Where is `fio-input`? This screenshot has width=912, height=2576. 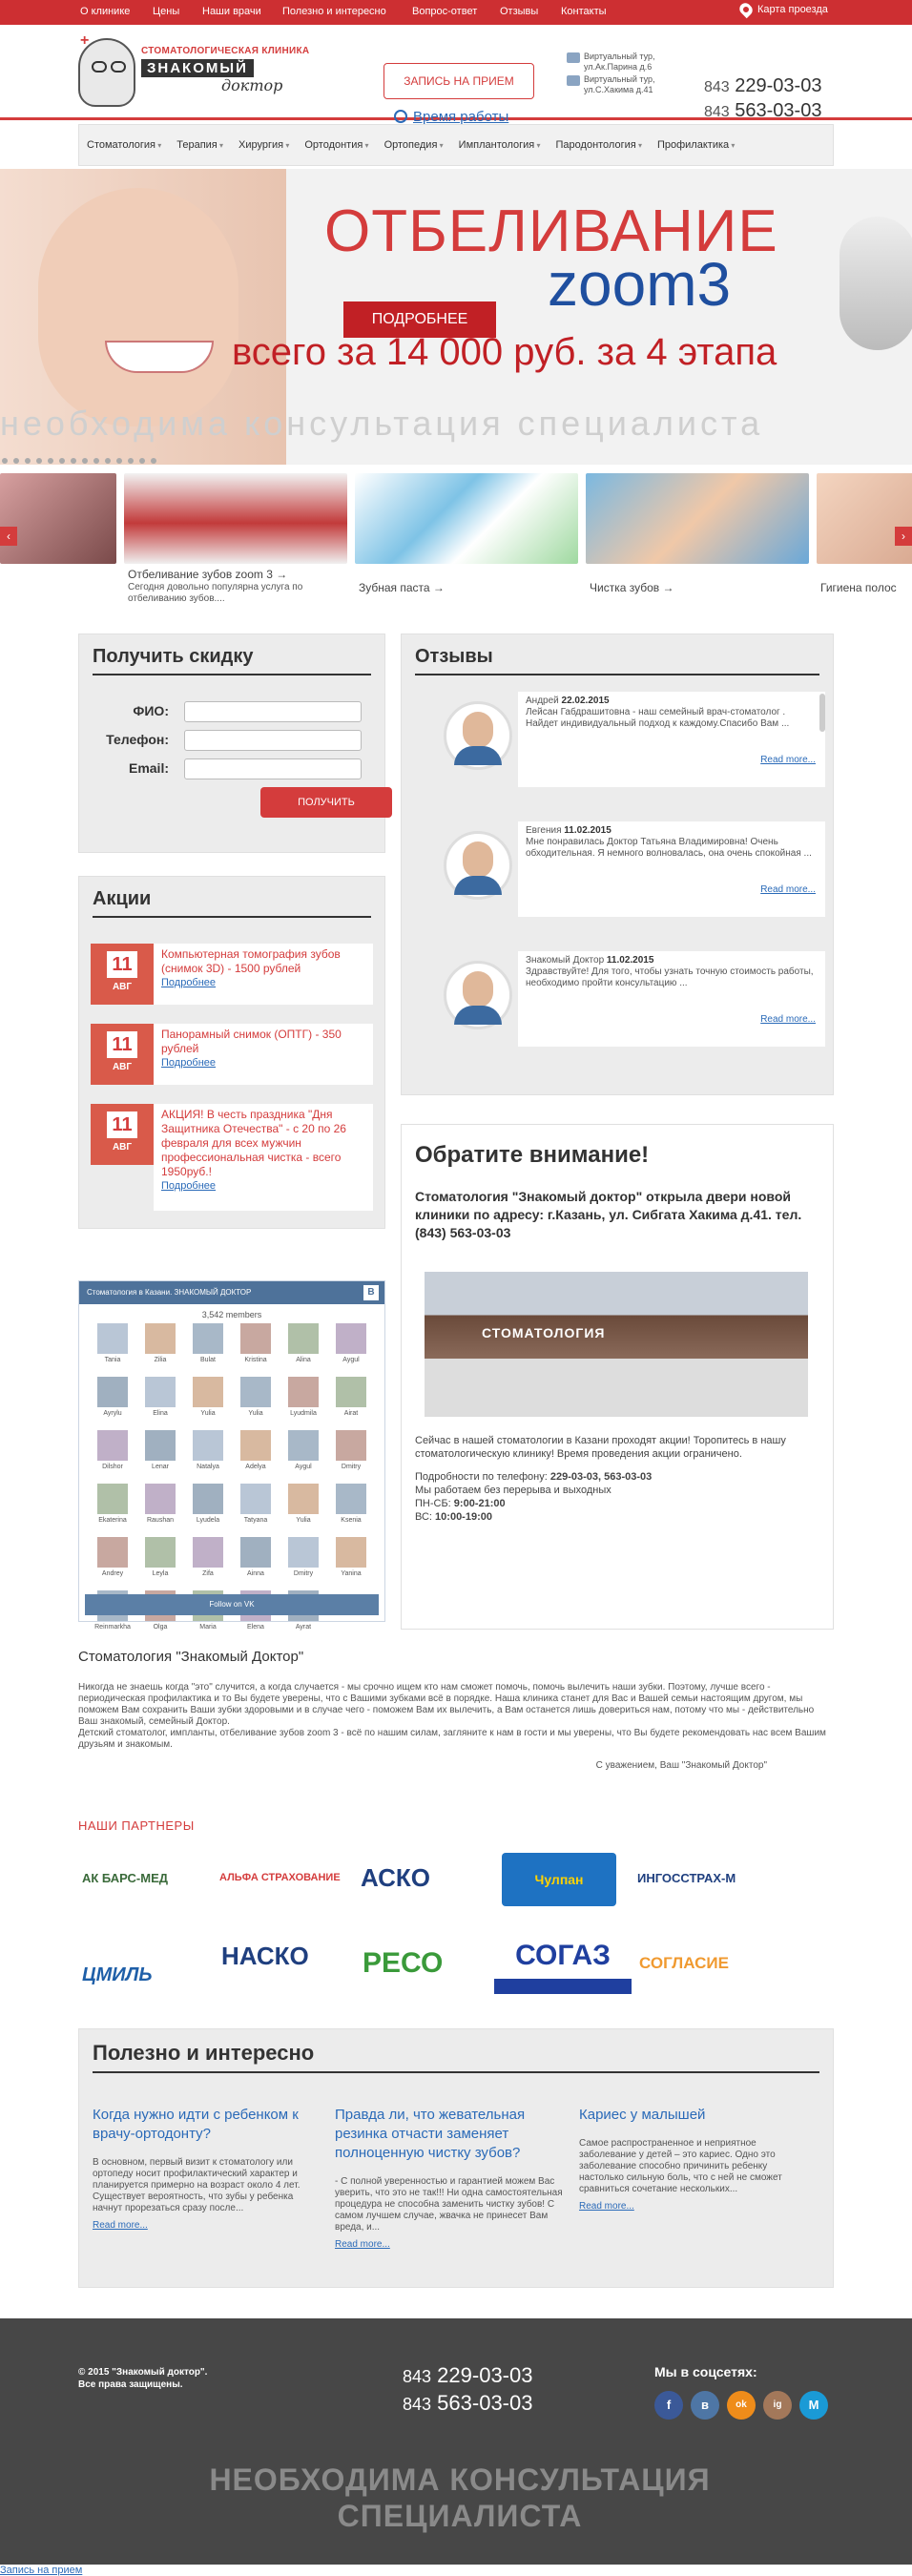
fio-input is located at coordinates (273, 711).